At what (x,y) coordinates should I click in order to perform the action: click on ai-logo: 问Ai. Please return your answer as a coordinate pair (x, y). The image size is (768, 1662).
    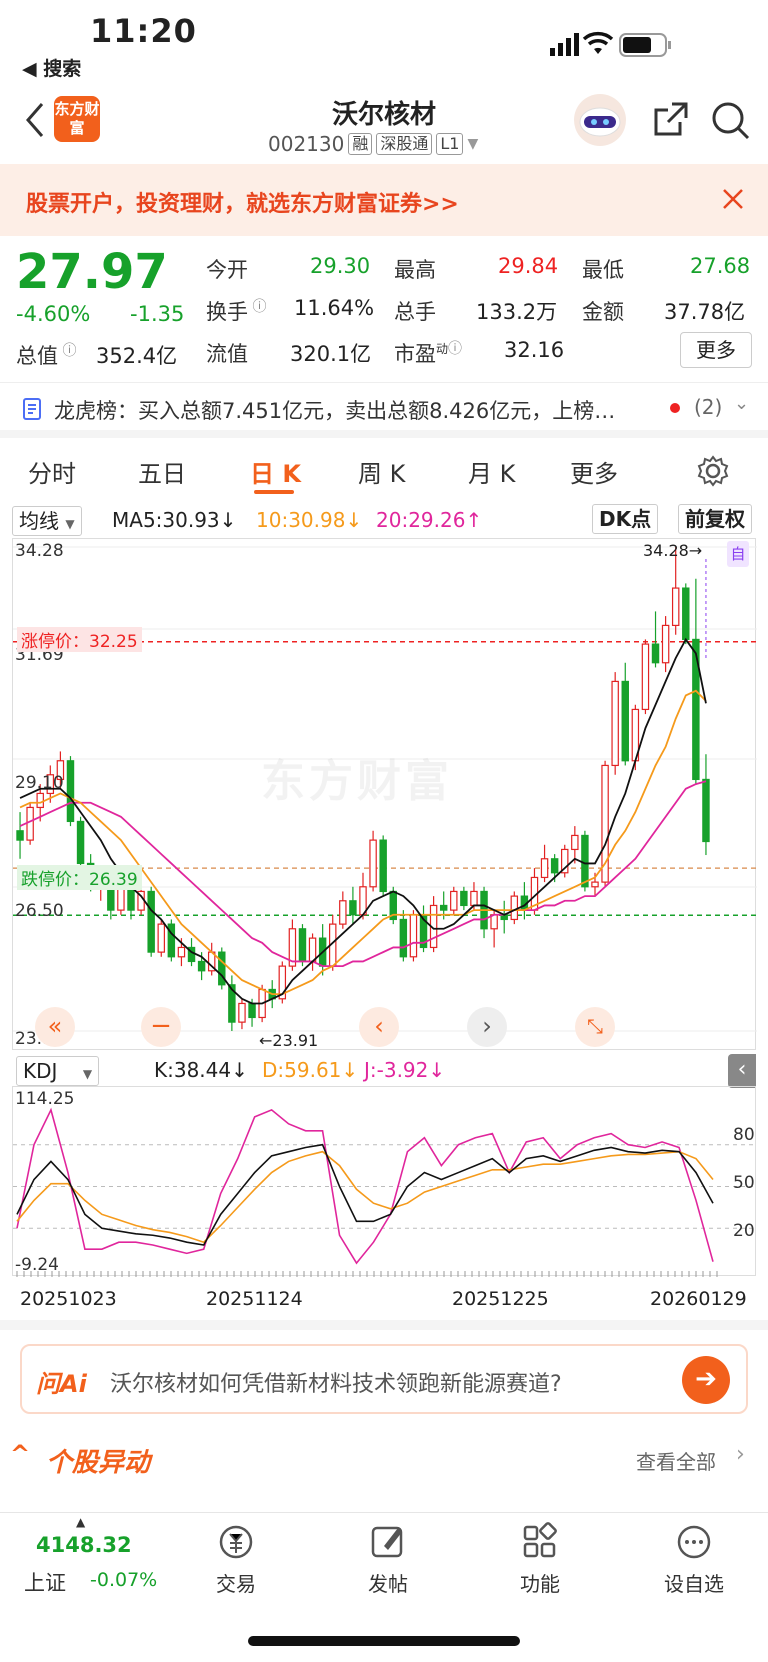
    Looking at the image, I should click on (61, 1384).